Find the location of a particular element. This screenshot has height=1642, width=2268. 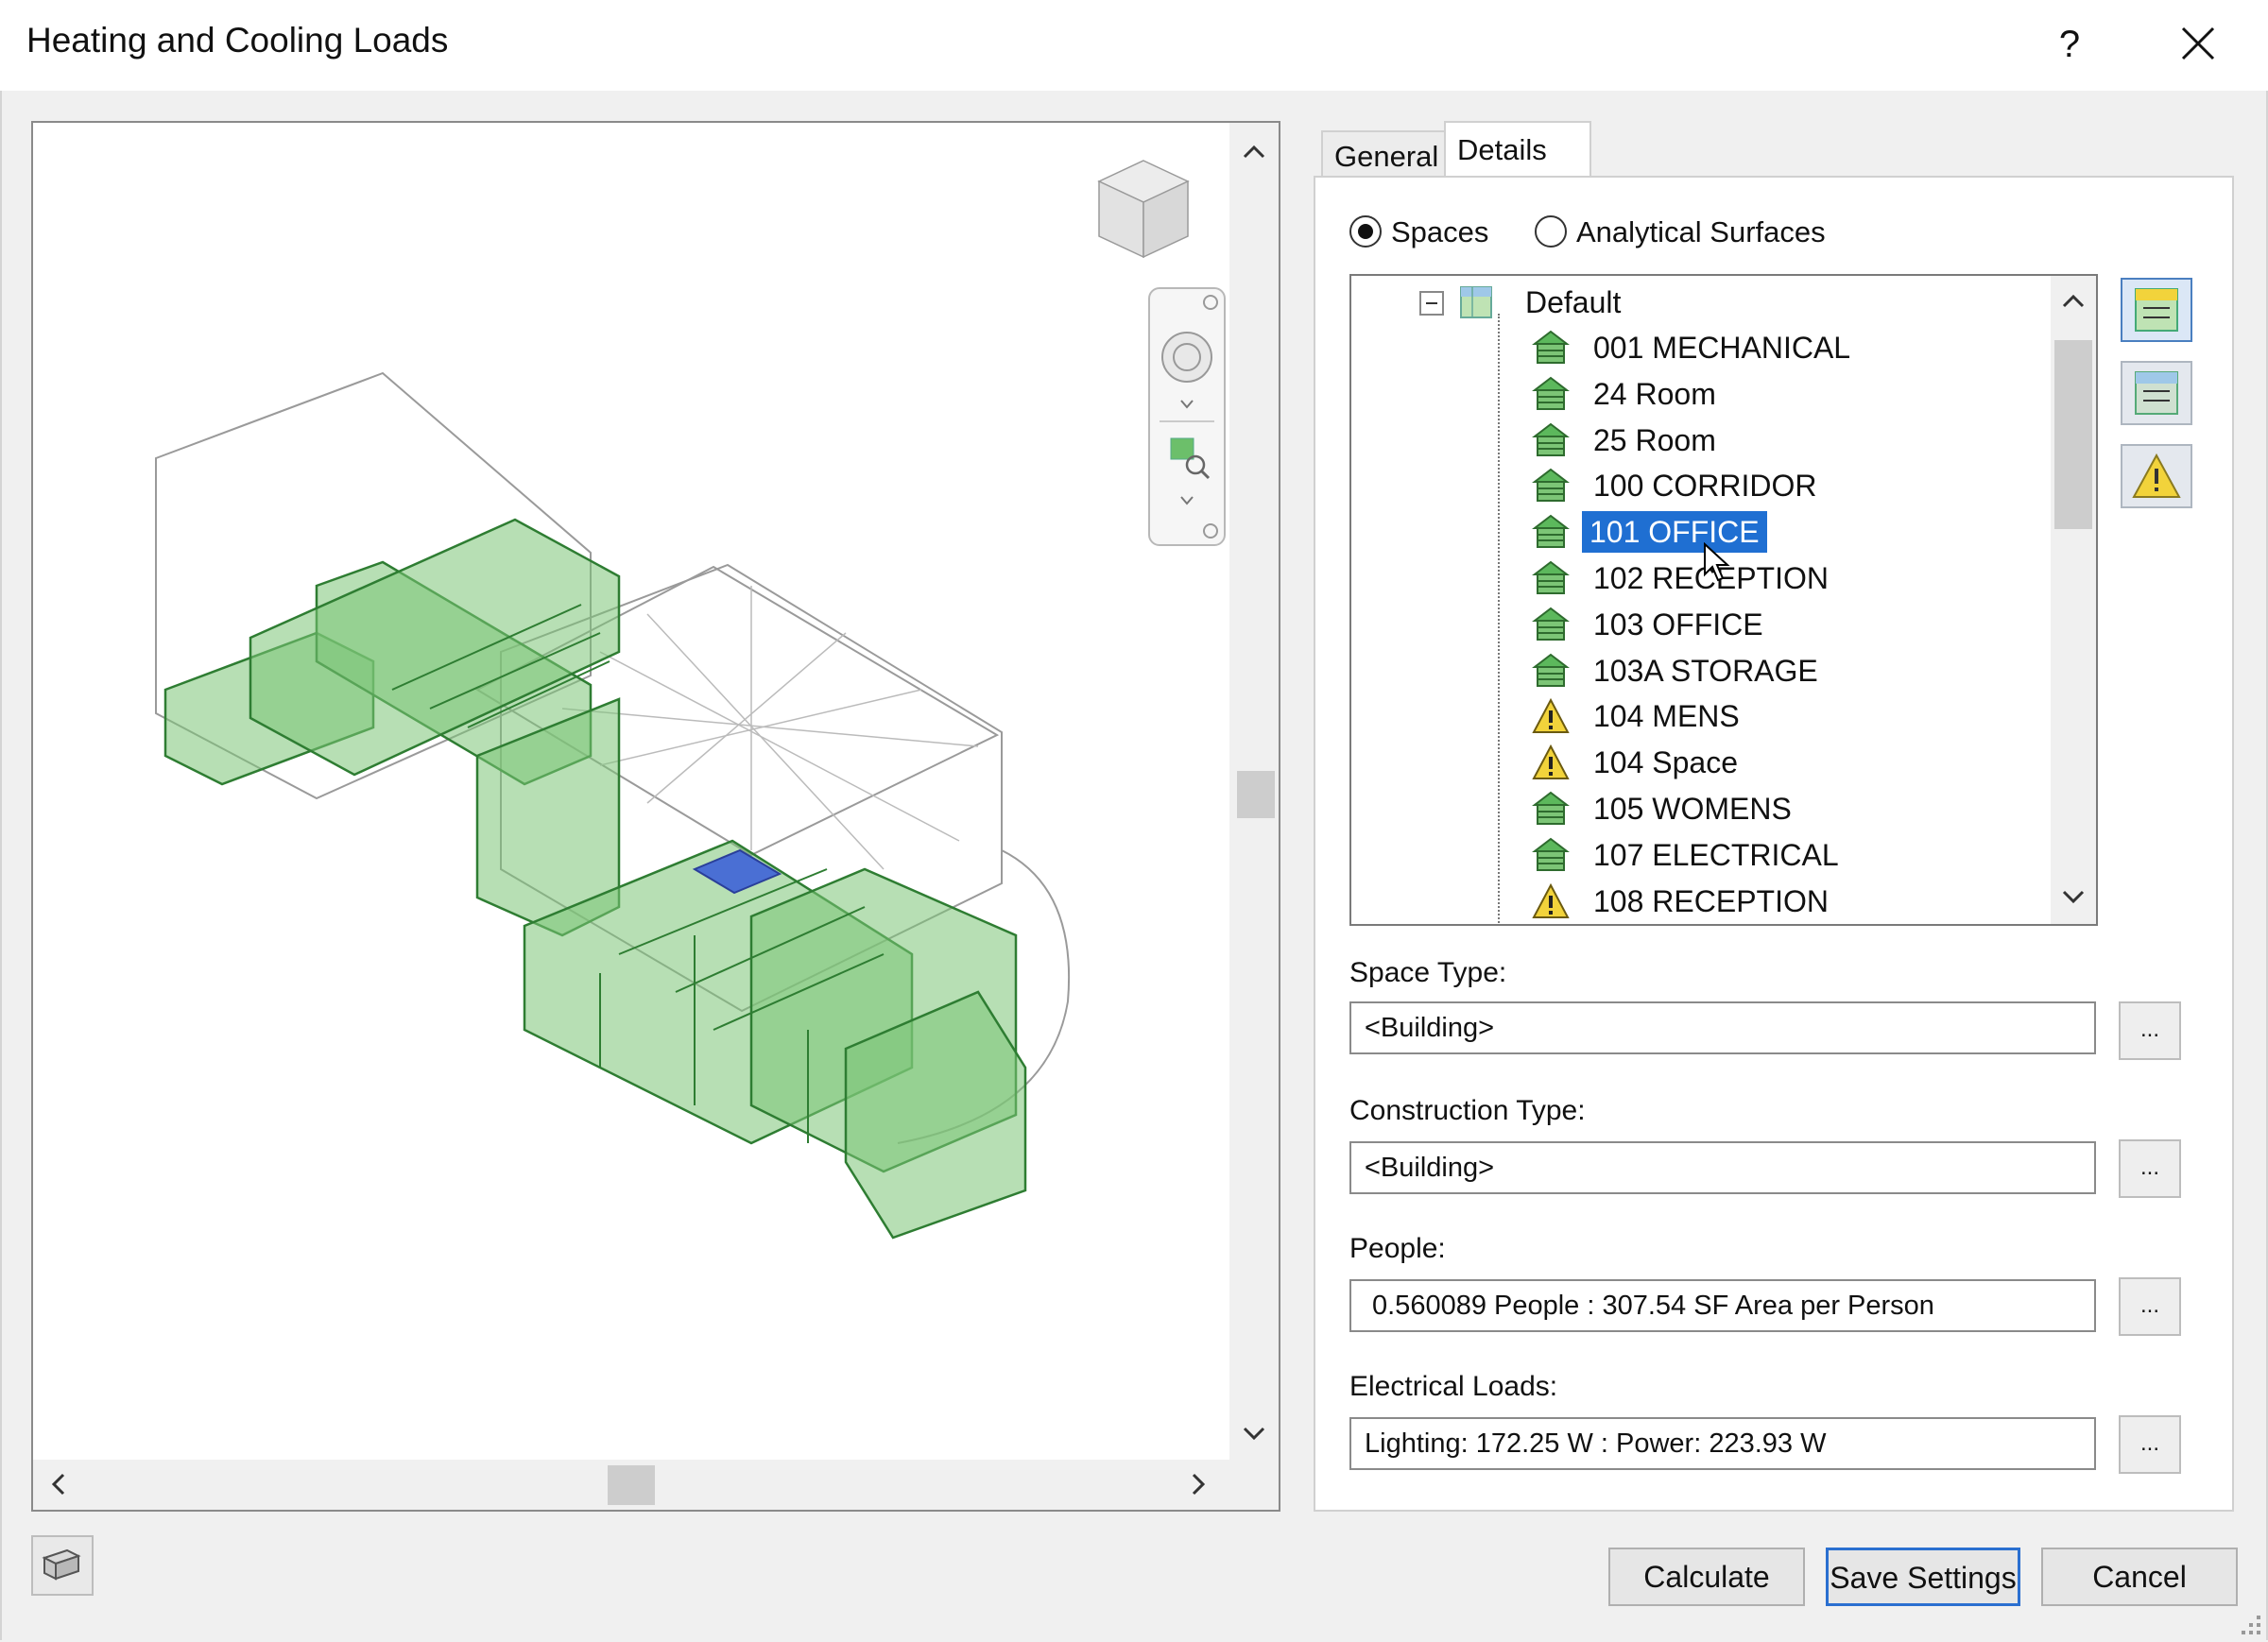

tree-item: 100 CORRIDOR is located at coordinates (1701, 485).